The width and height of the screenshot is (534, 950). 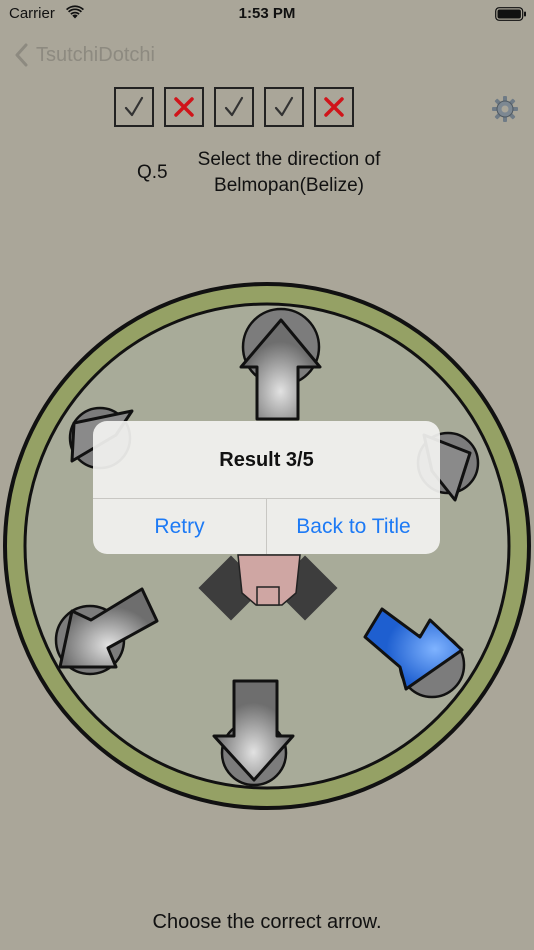 I want to click on battery-icon, so click(x=510, y=14).